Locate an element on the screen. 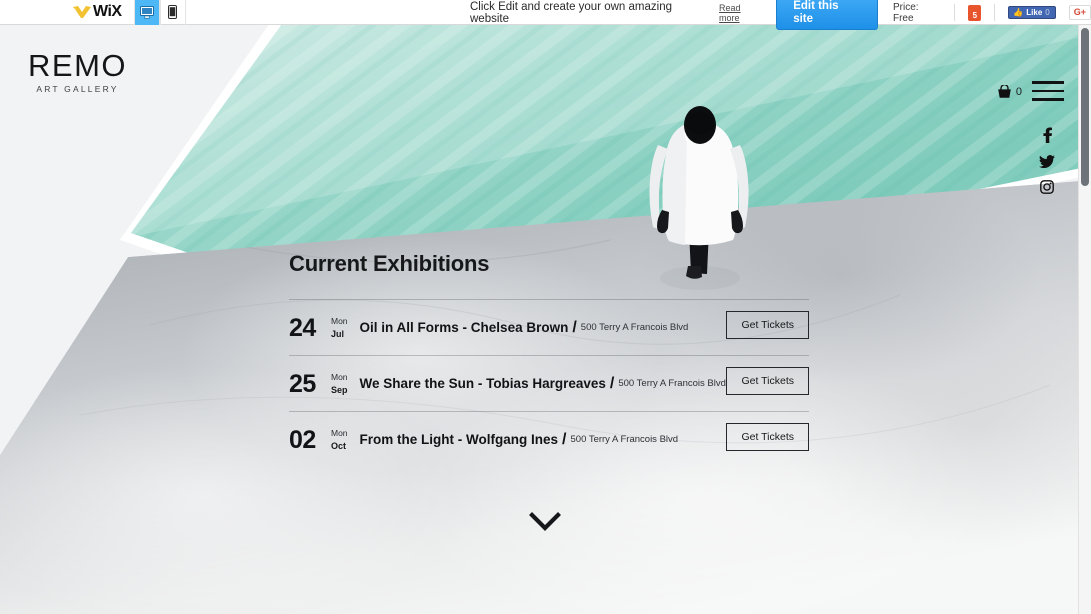 The width and height of the screenshot is (1091, 614). page-scrollbar is located at coordinates (1084, 319).